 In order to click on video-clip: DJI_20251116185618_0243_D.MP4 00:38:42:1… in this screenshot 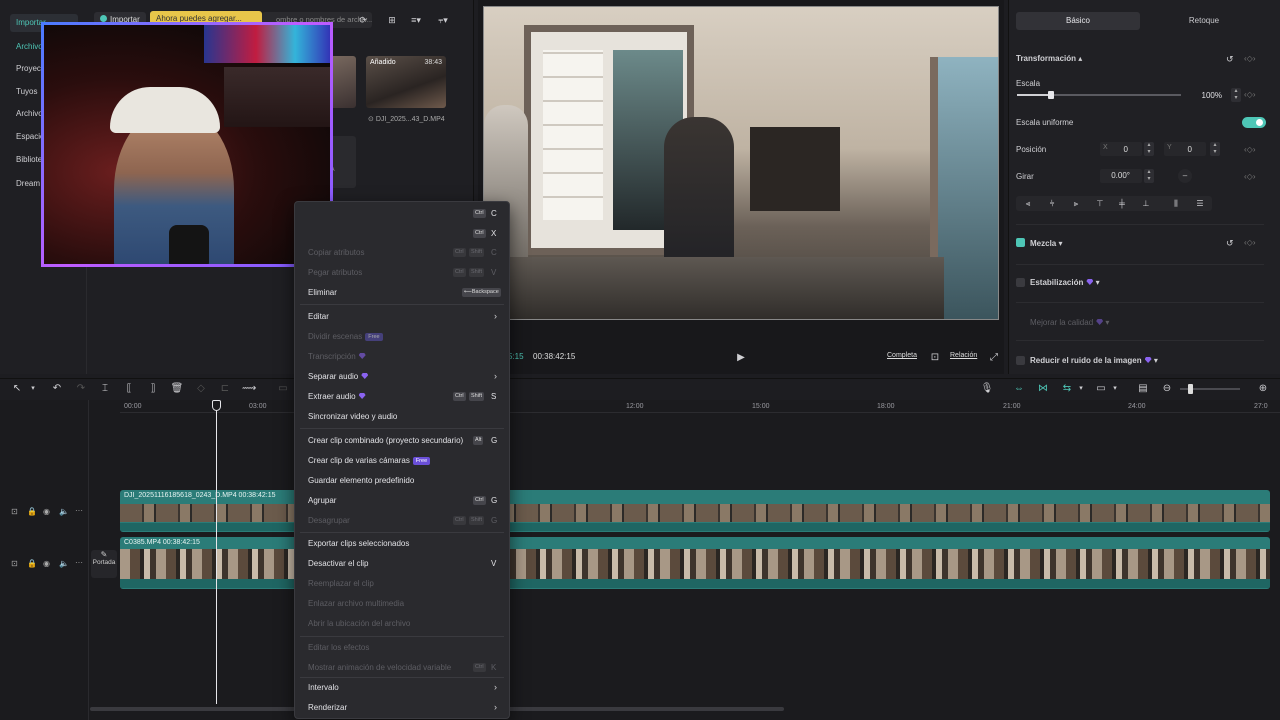, I will do `click(695, 511)`.